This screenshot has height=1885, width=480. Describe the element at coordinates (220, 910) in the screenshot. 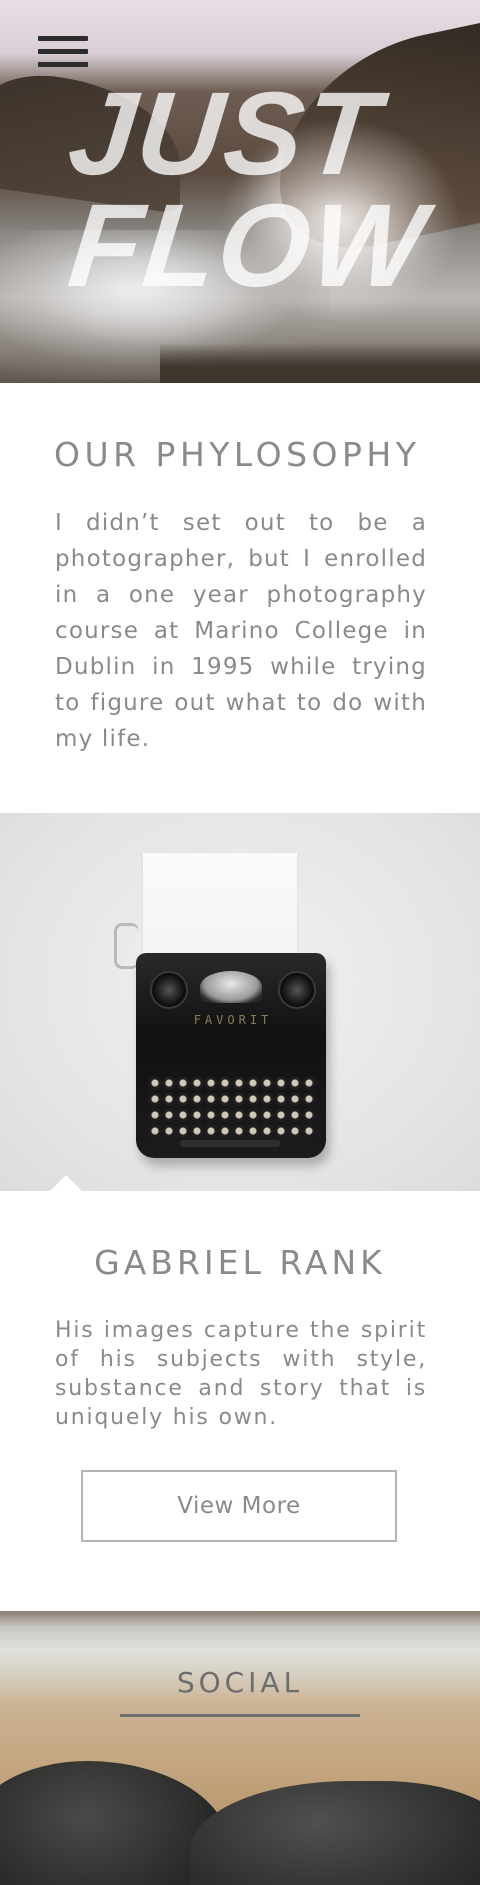

I see `typewriter-paper` at that location.